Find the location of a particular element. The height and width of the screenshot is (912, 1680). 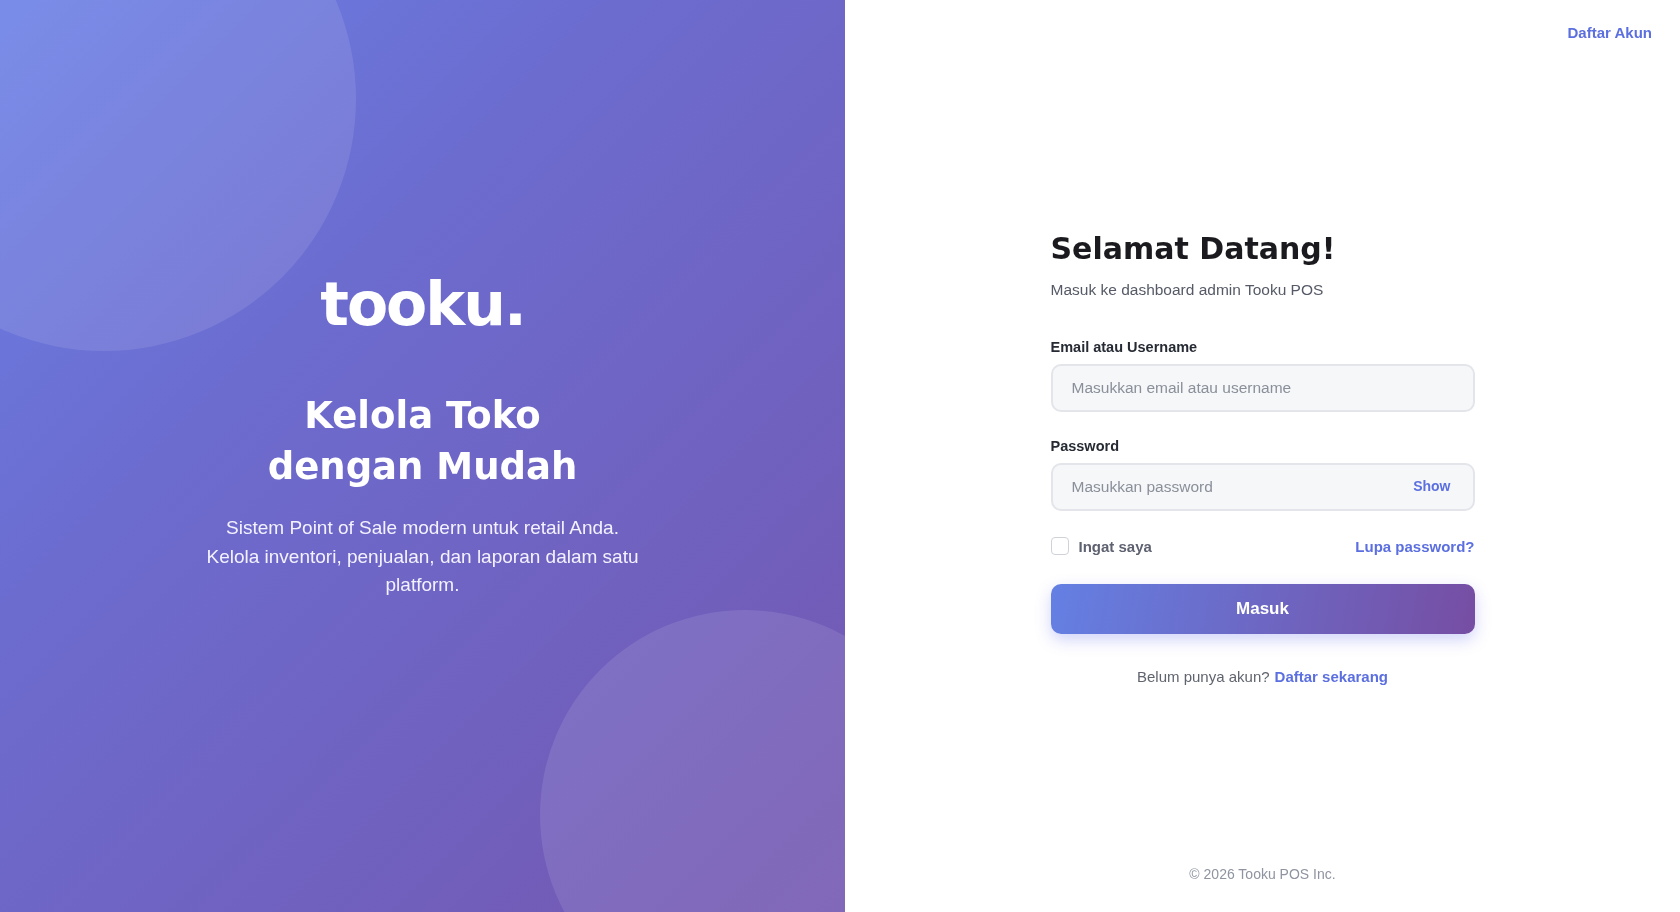

subtitle: Masuk ke dashboard admin Tooku POS is located at coordinates (1187, 290).